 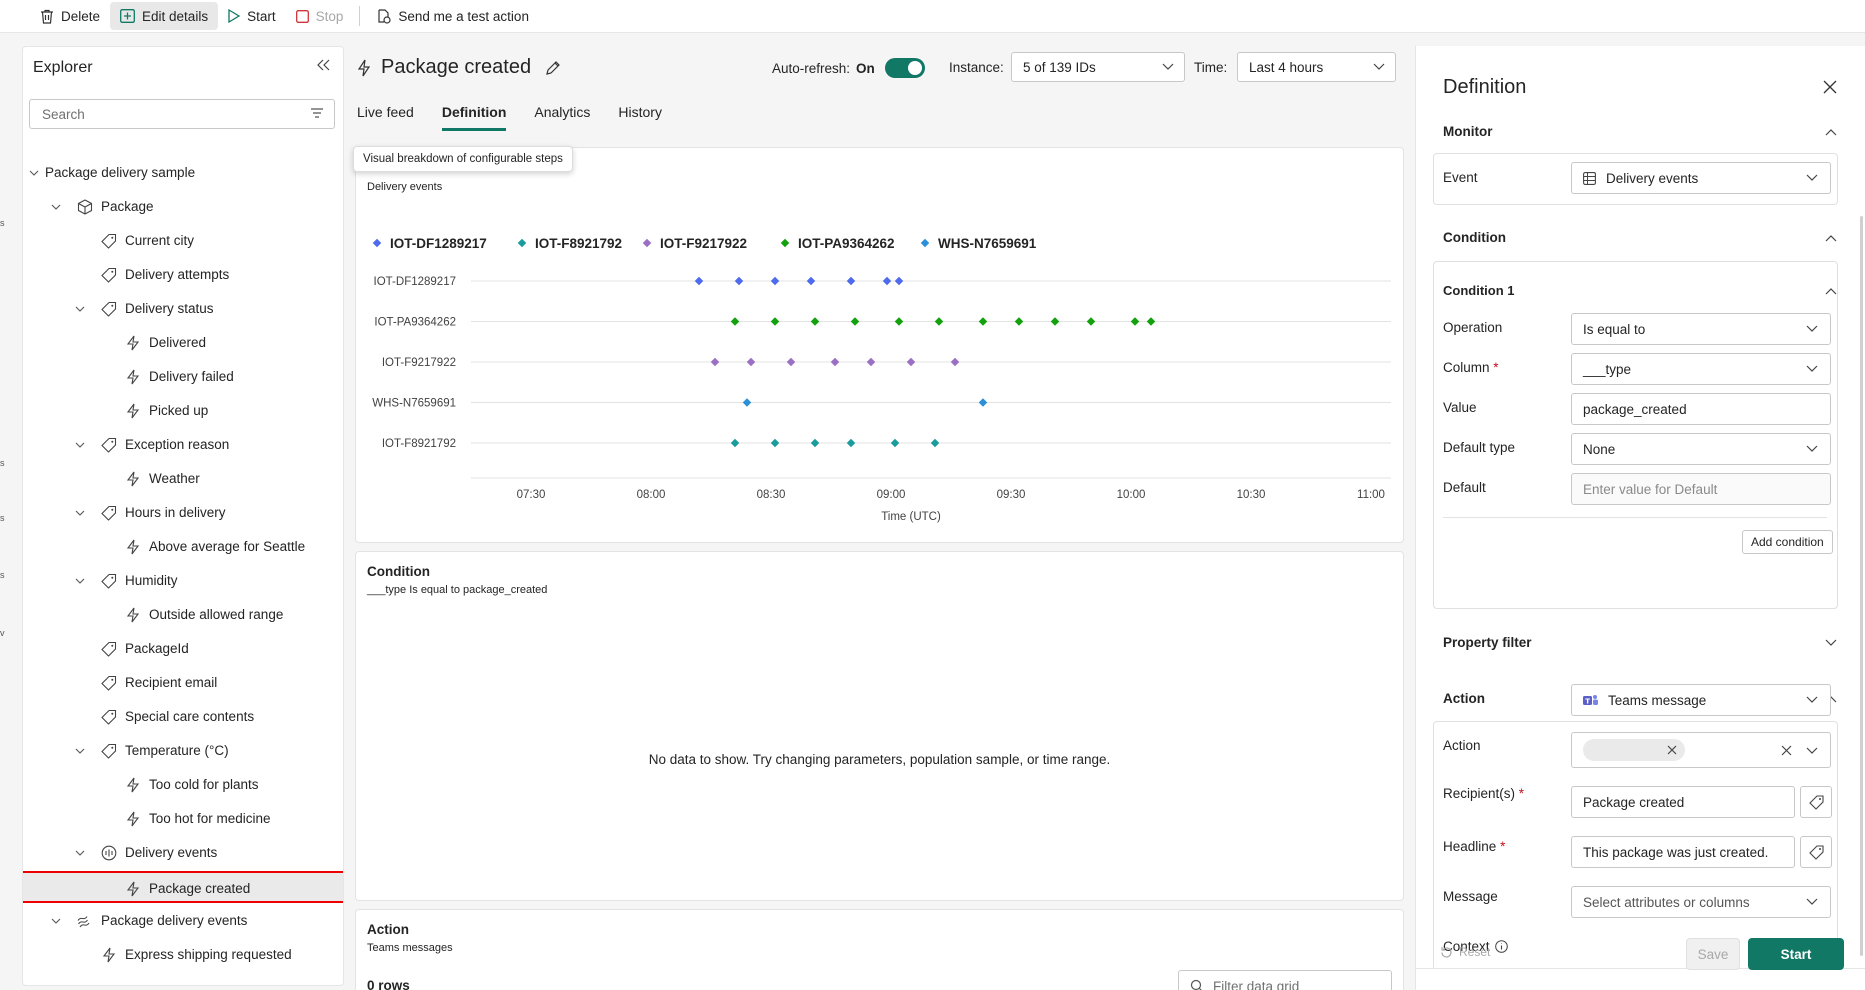 What do you see at coordinates (324, 65) in the screenshot?
I see `collapse-pane-icon` at bounding box center [324, 65].